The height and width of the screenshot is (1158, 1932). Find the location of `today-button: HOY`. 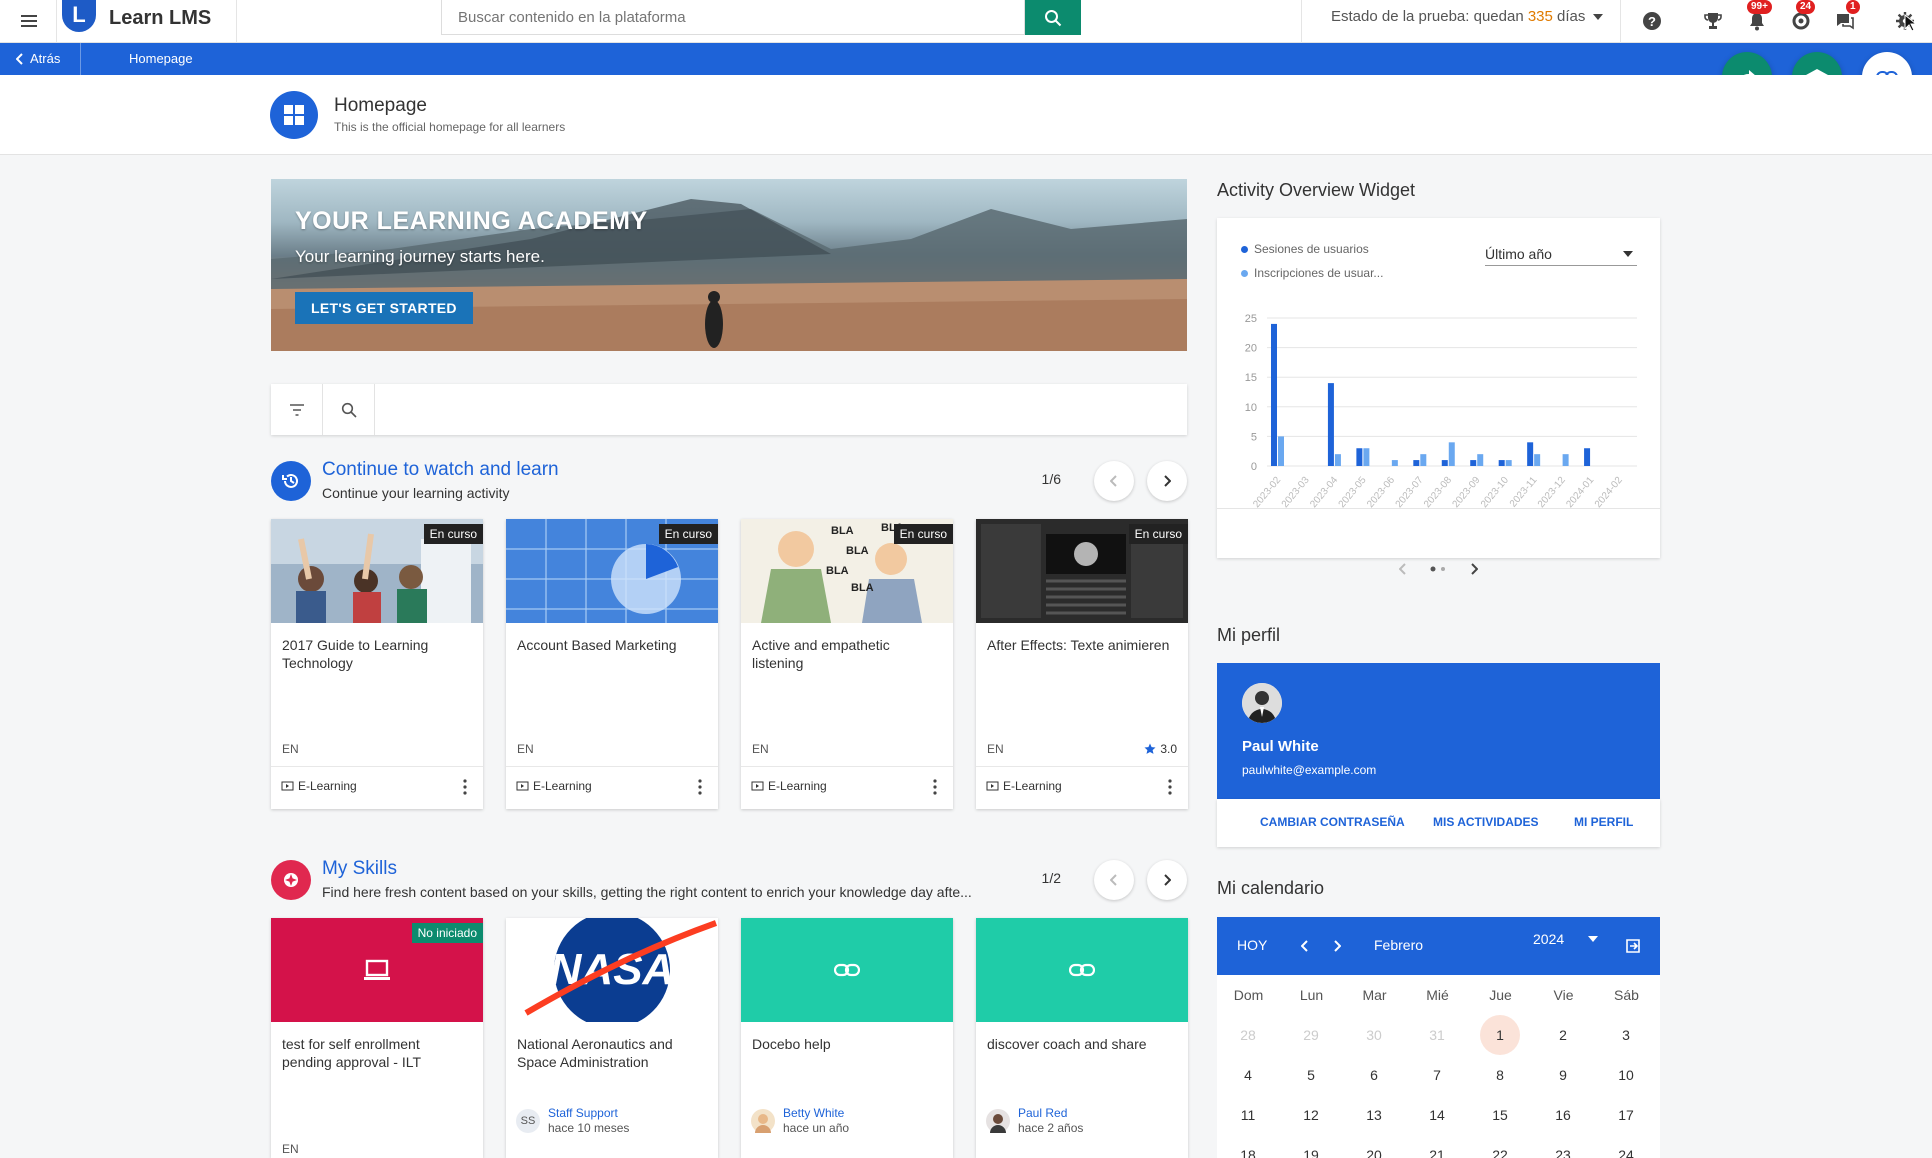

today-button: HOY is located at coordinates (1252, 945).